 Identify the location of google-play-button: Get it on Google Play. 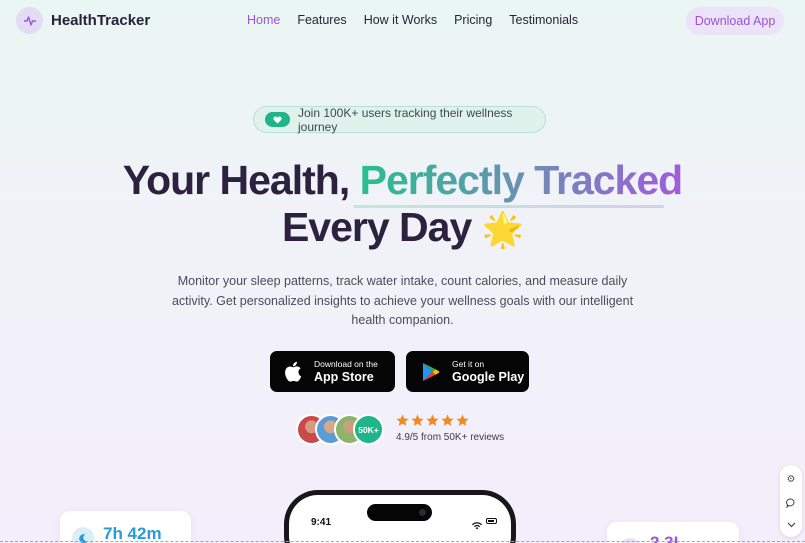
(467, 371).